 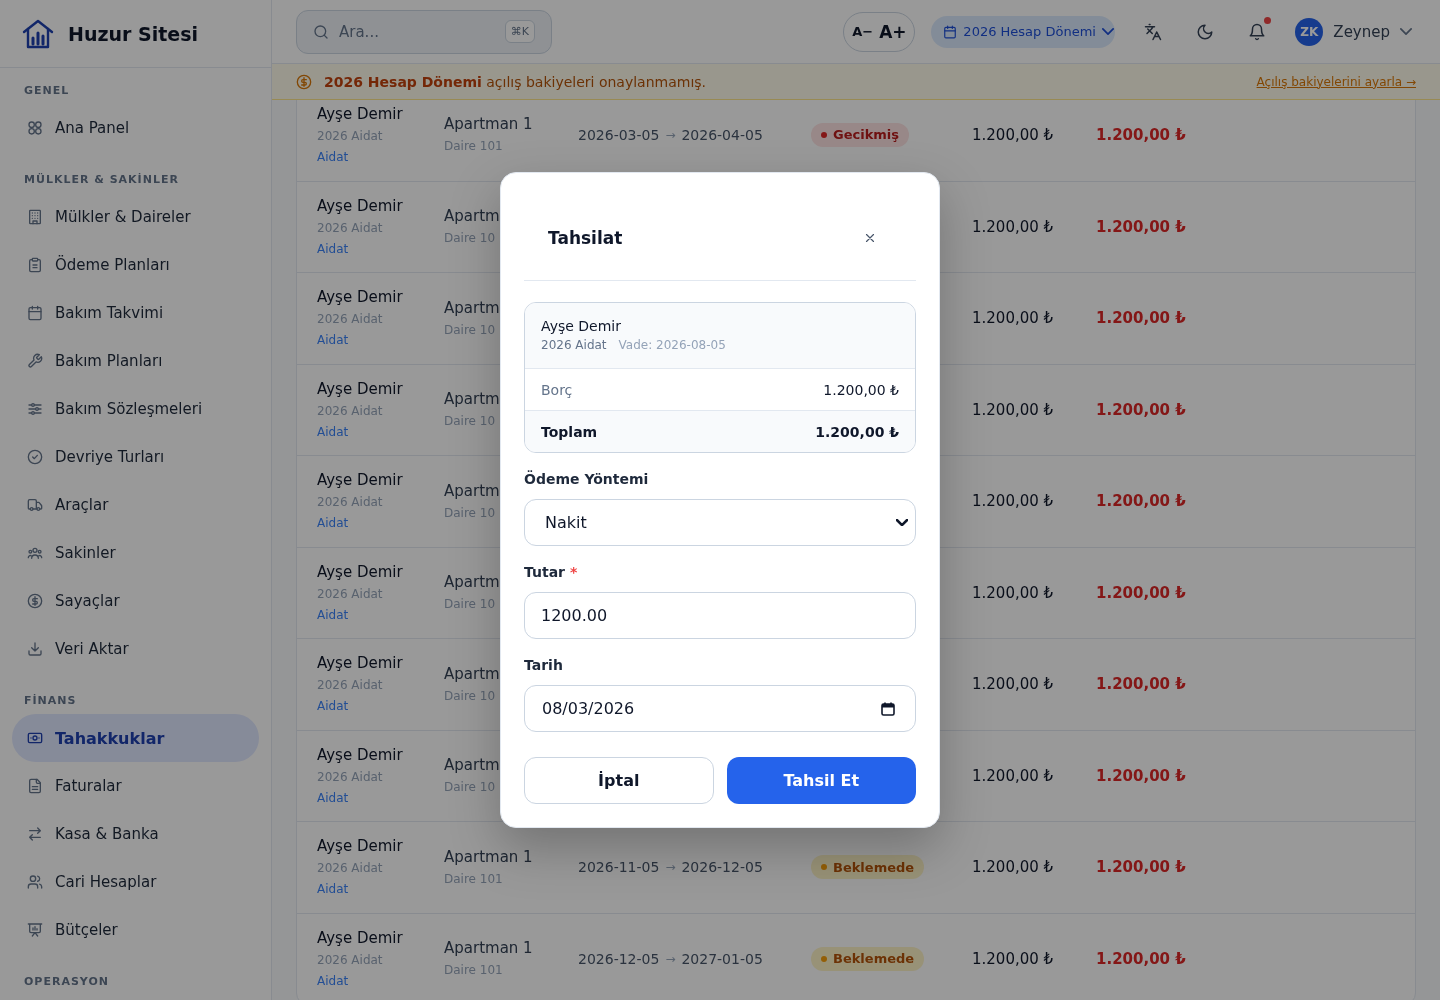 What do you see at coordinates (488, 857) in the screenshot?
I see `building-name: Apartman 1` at bounding box center [488, 857].